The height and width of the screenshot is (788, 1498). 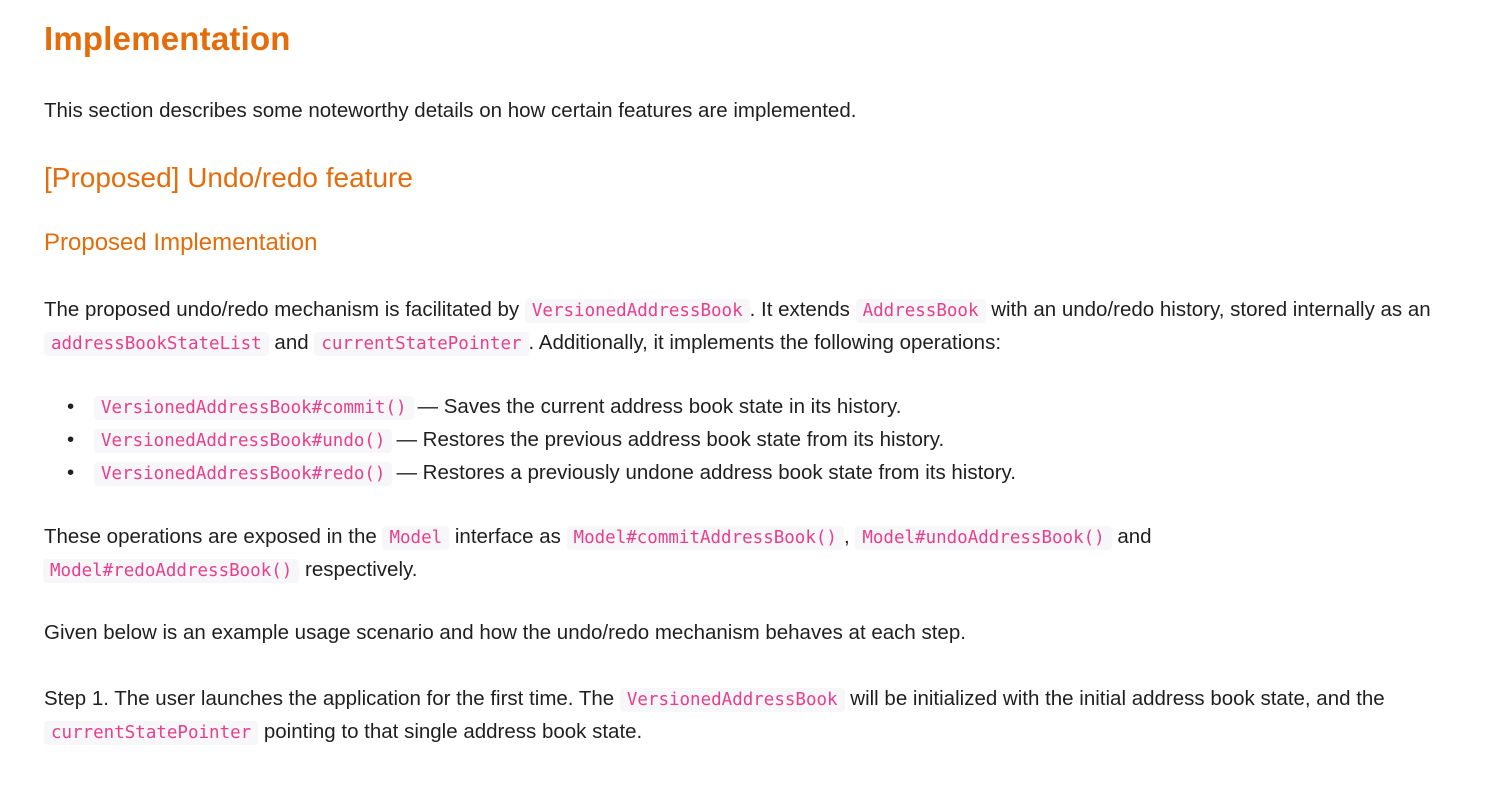 I want to click on text-span: . It extends, so click(x=802, y=309).